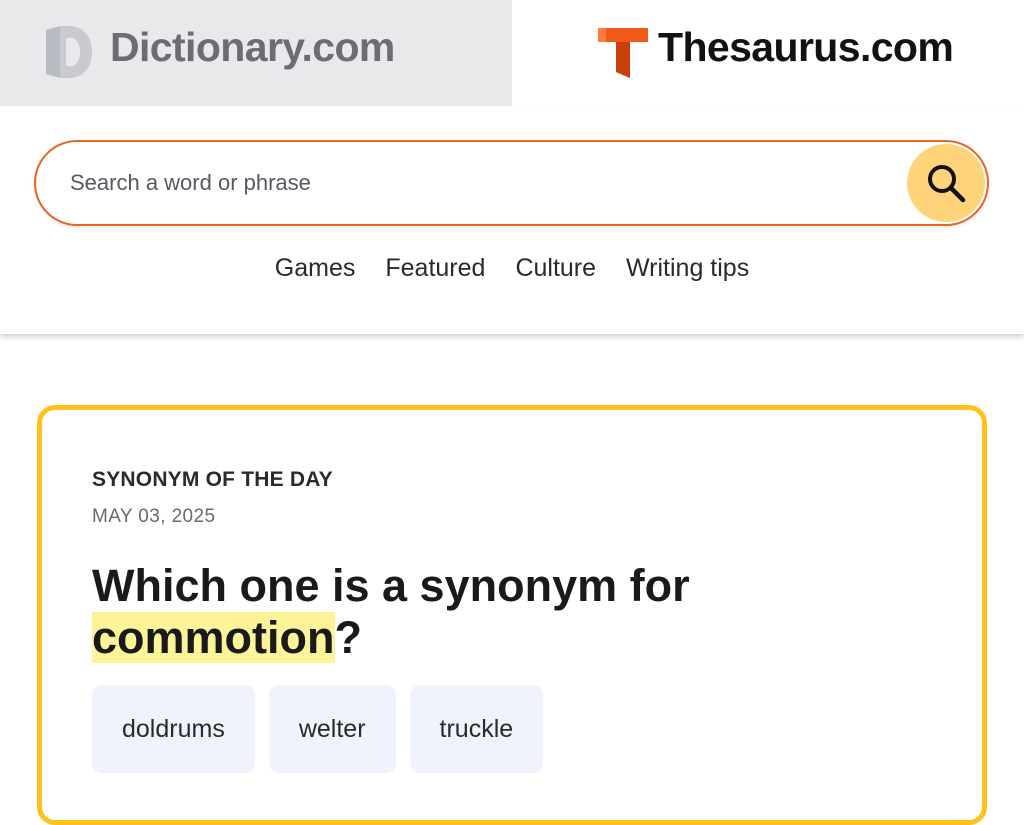  What do you see at coordinates (512, 268) in the screenshot?
I see `main-nav: Games Featured Culture Writing tips` at bounding box center [512, 268].